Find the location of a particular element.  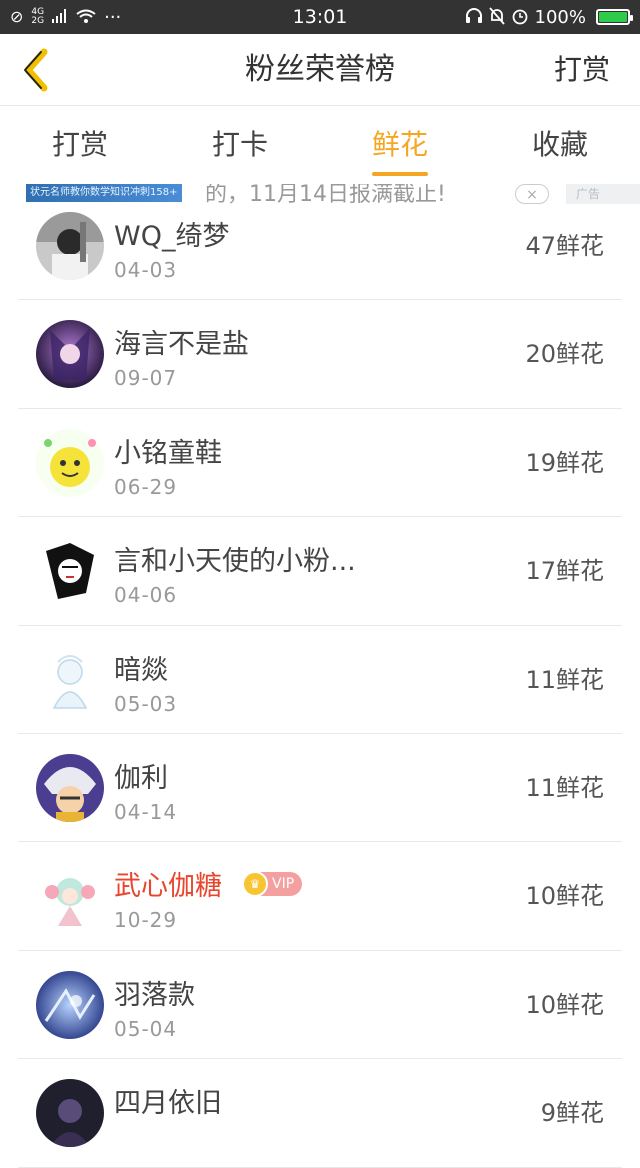

headset-icon is located at coordinates (474, 17).